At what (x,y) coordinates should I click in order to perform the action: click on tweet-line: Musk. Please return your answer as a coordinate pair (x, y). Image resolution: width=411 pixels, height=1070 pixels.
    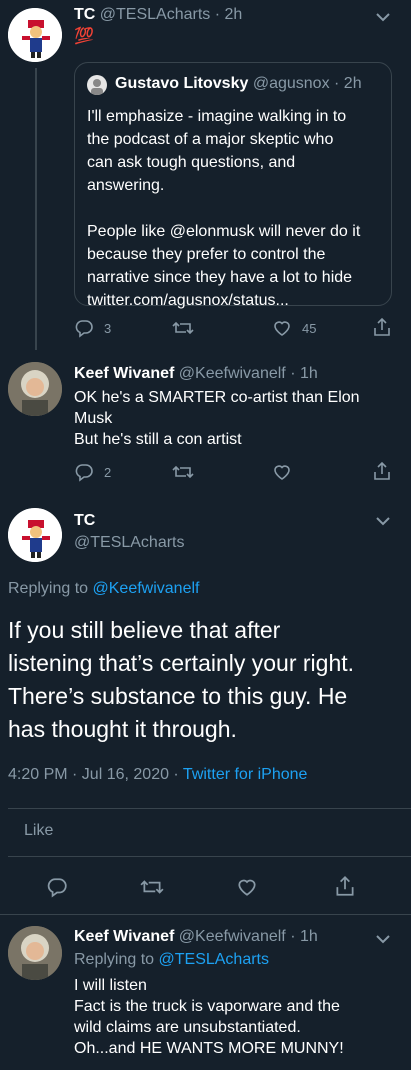
    Looking at the image, I should click on (93, 418).